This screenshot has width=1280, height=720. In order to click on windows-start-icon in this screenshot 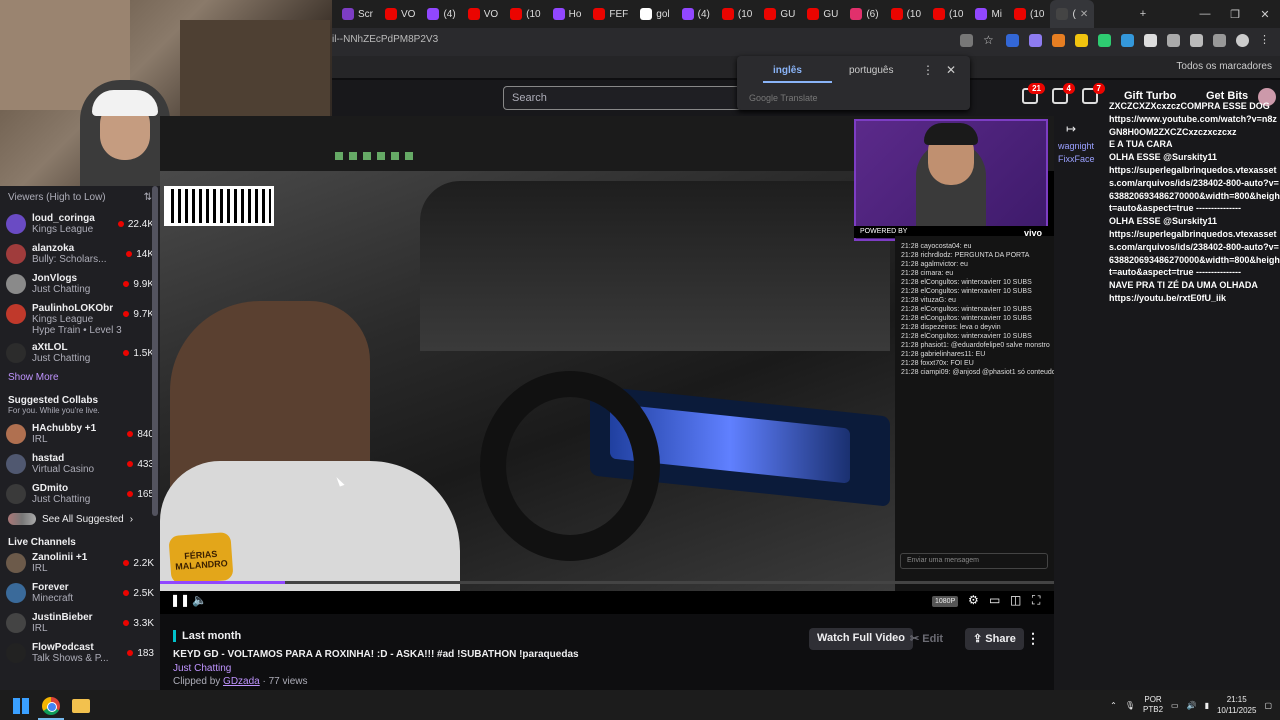, I will do `click(21, 706)`.